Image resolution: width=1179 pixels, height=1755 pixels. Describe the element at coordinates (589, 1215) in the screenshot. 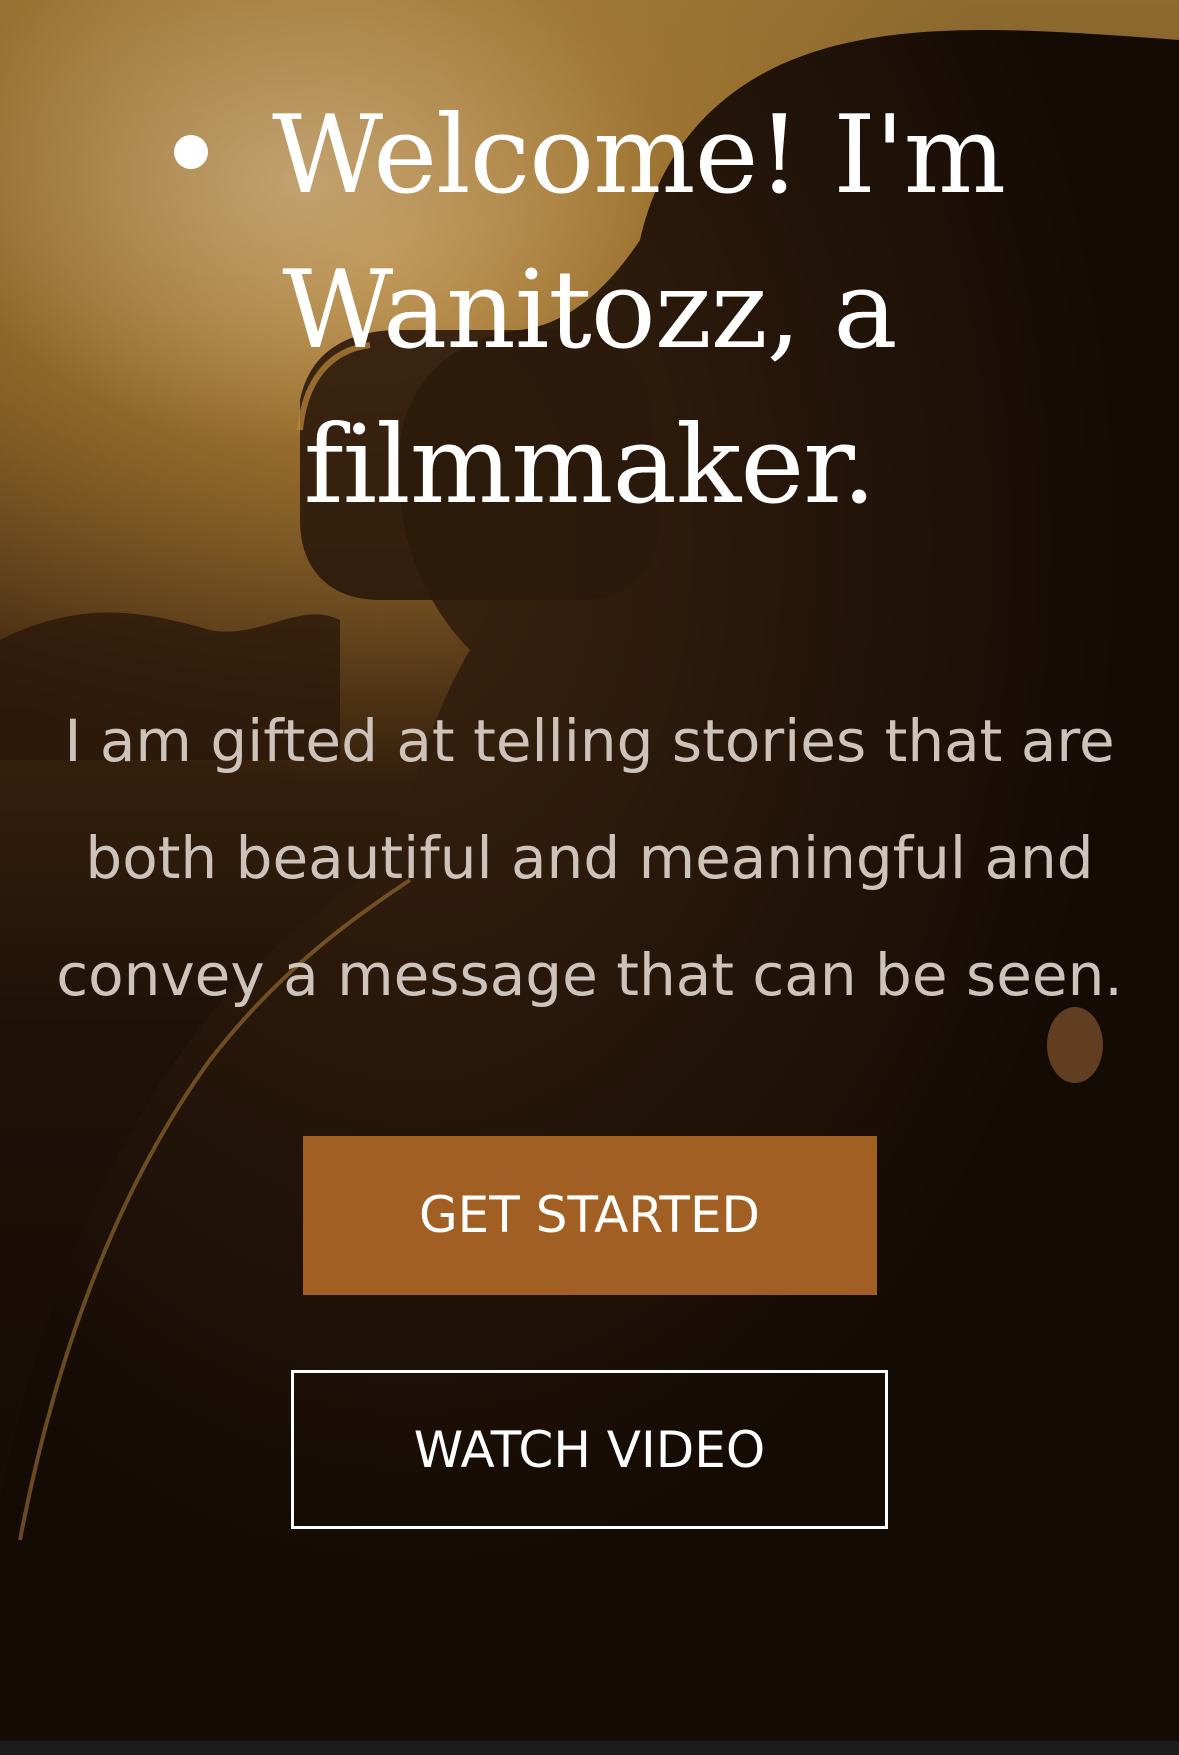

I see `get-started-button: GET STARTED` at that location.